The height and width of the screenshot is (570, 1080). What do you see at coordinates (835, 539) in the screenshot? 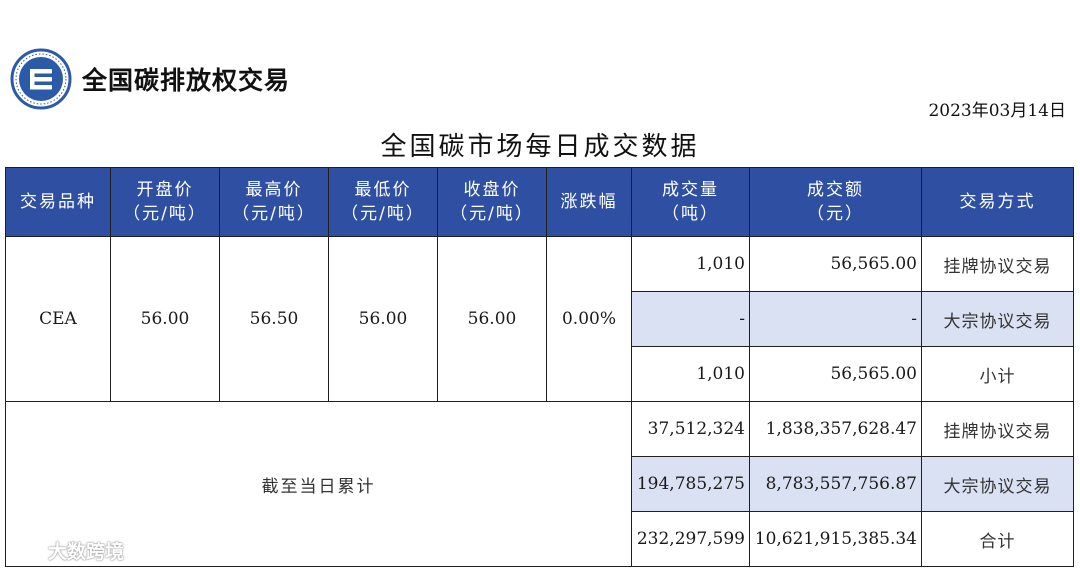
I see `cell-amount: 10,621,915,385.34` at bounding box center [835, 539].